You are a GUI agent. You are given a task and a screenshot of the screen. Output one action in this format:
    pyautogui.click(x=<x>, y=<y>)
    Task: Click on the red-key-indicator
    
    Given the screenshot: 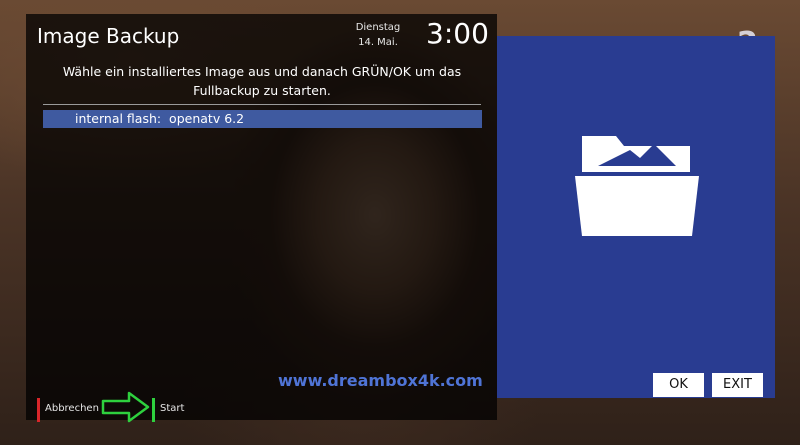 What is the action you would take?
    pyautogui.click(x=38, y=410)
    